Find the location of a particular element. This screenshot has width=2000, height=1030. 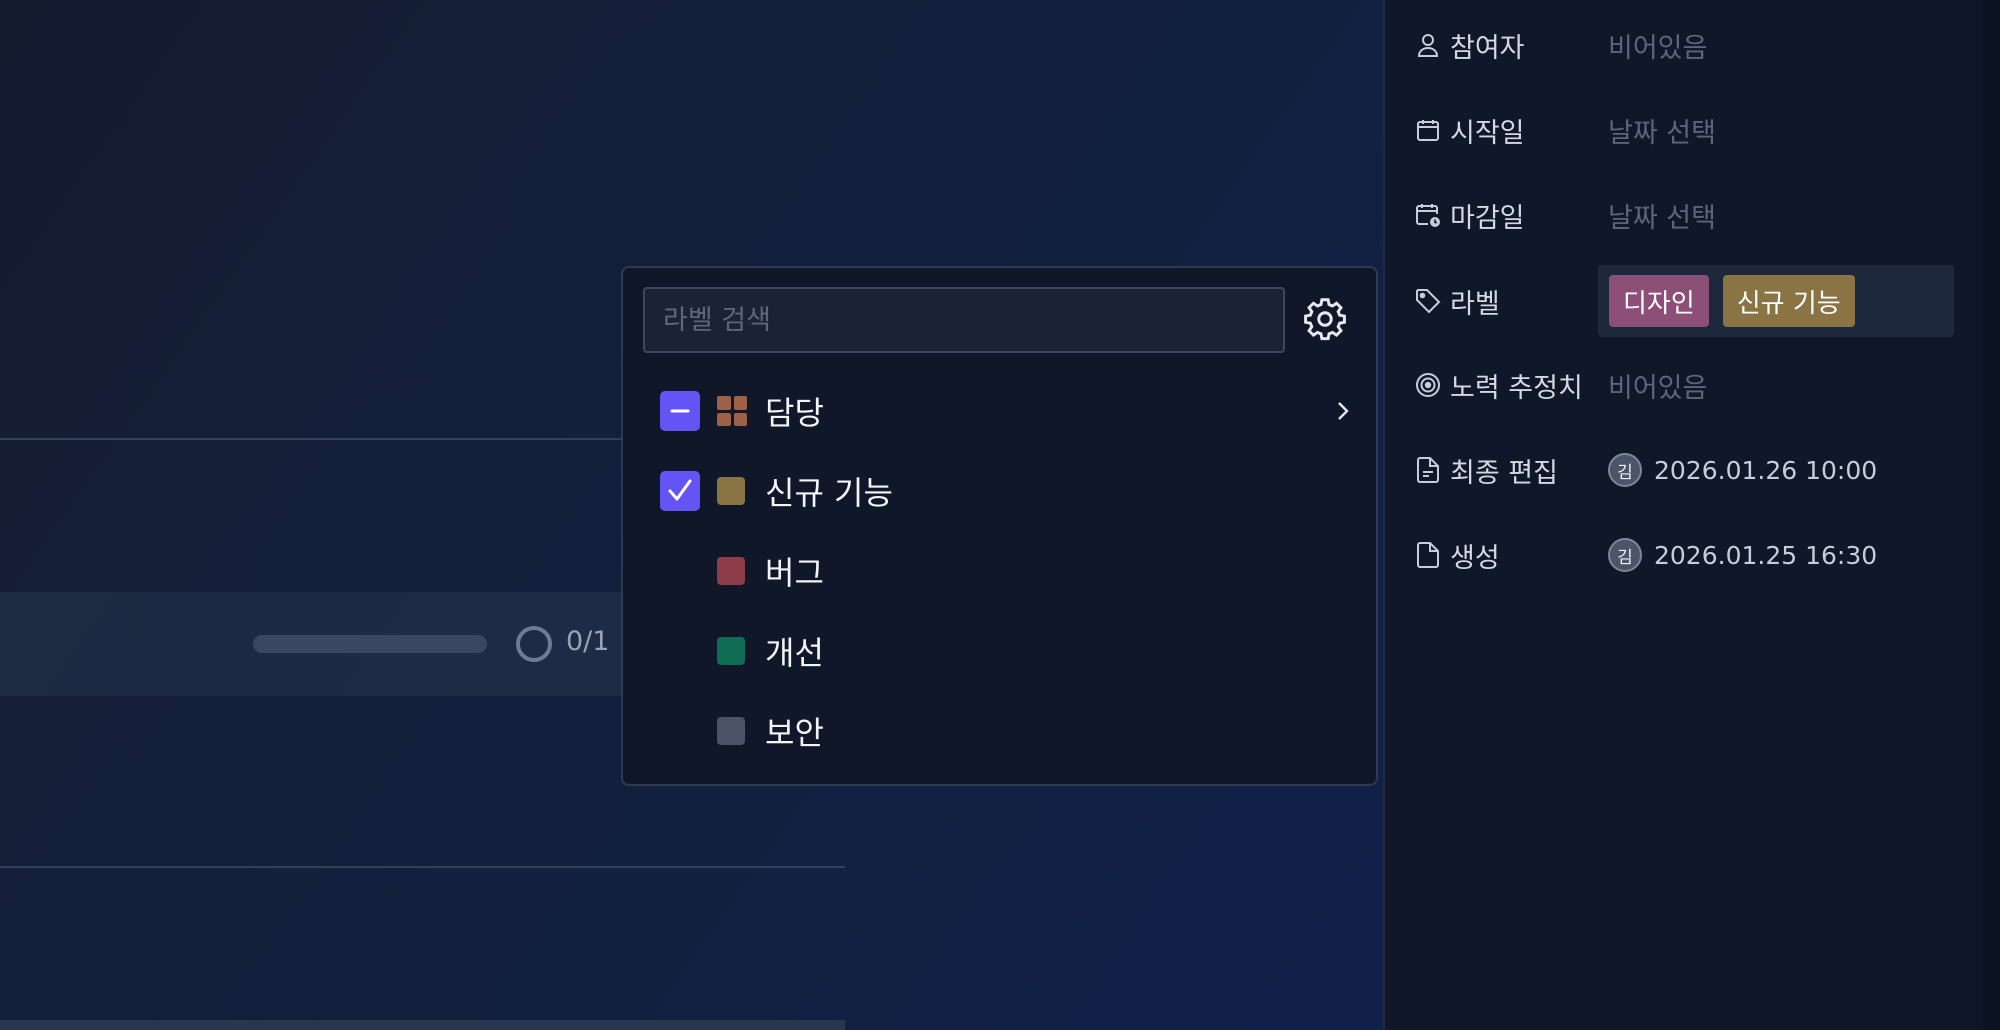

tag-icon is located at coordinates (1428, 301).